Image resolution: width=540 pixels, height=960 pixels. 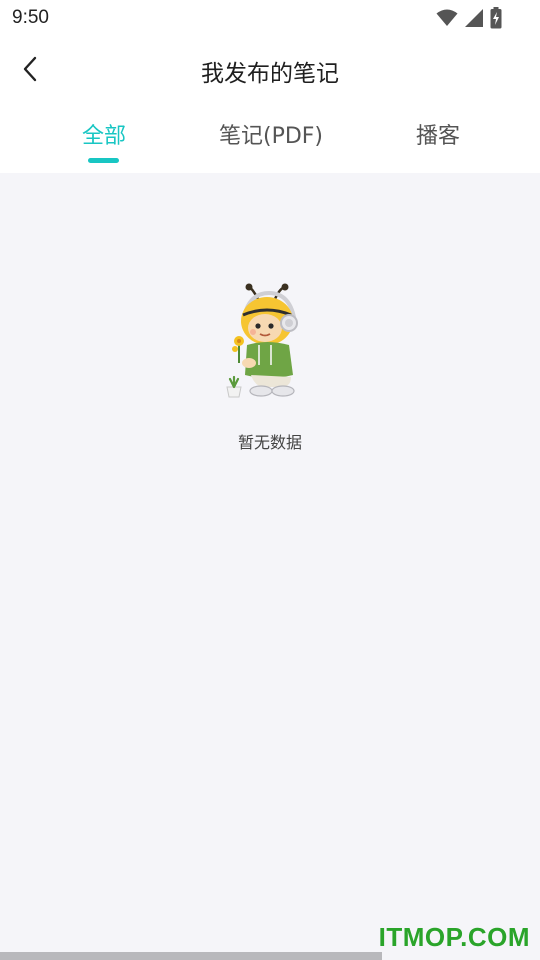 I want to click on cellular-signal-icon, so click(x=474, y=18).